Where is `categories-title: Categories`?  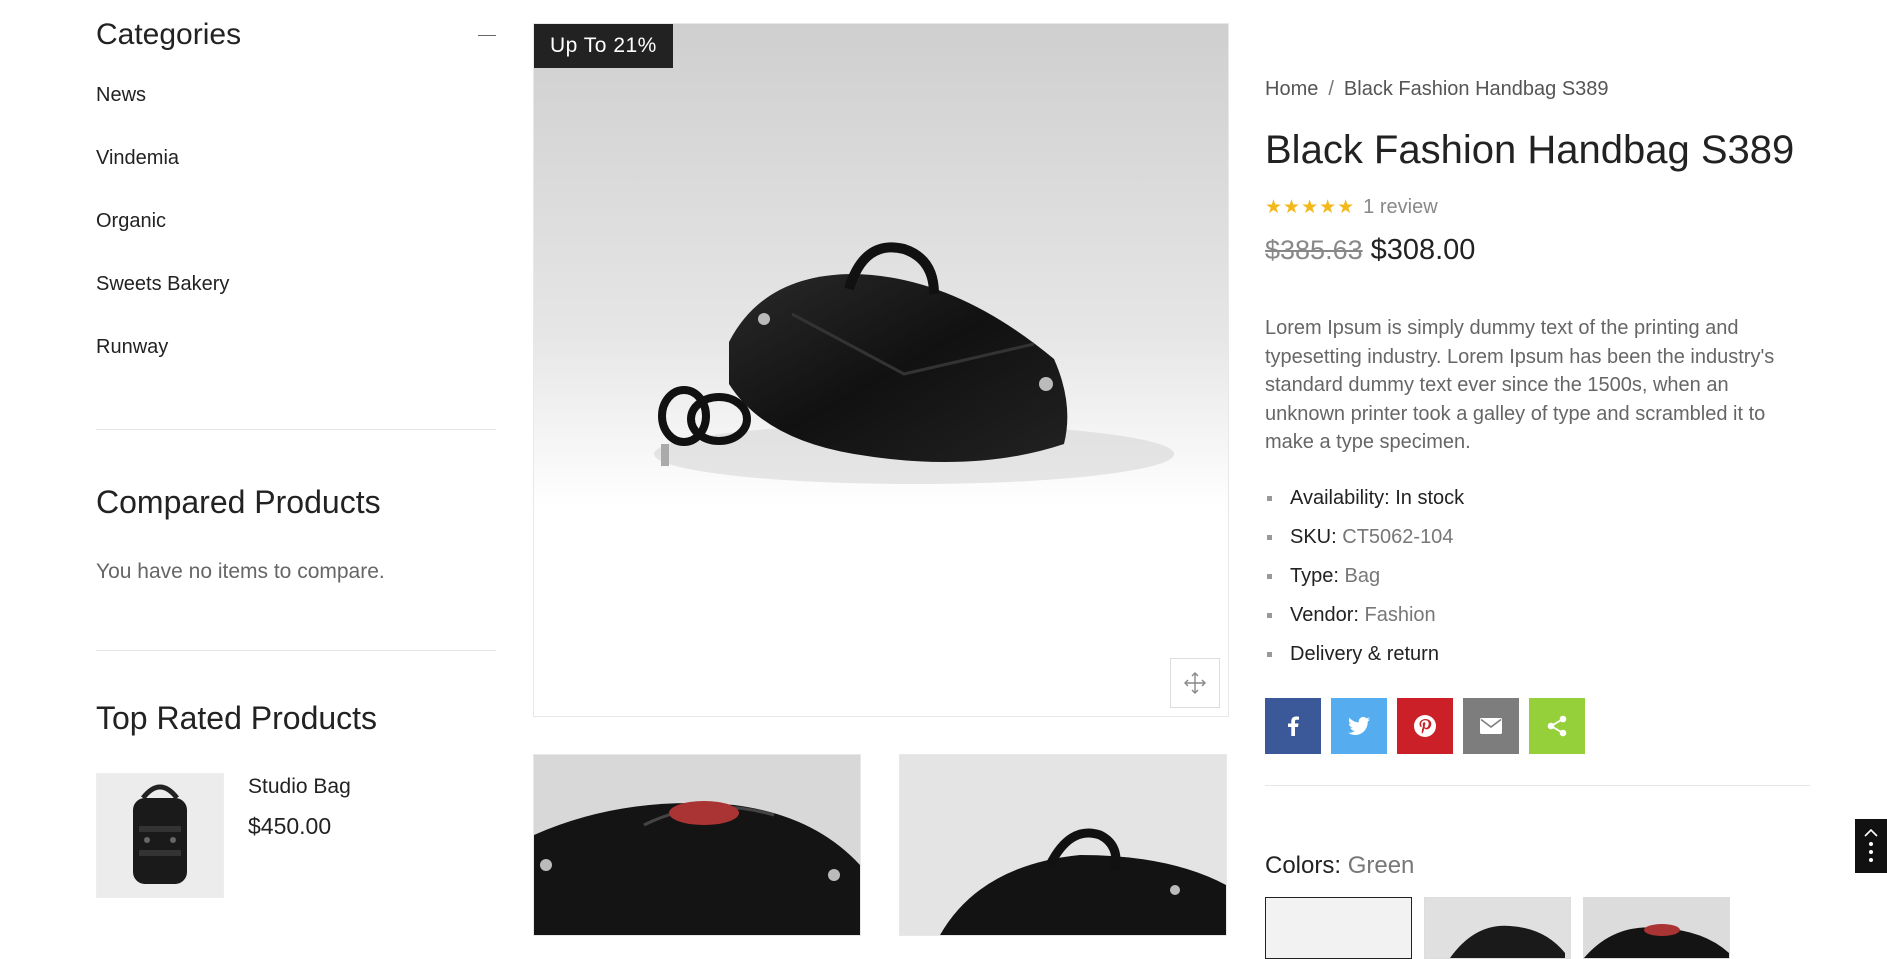 categories-title: Categories is located at coordinates (169, 34).